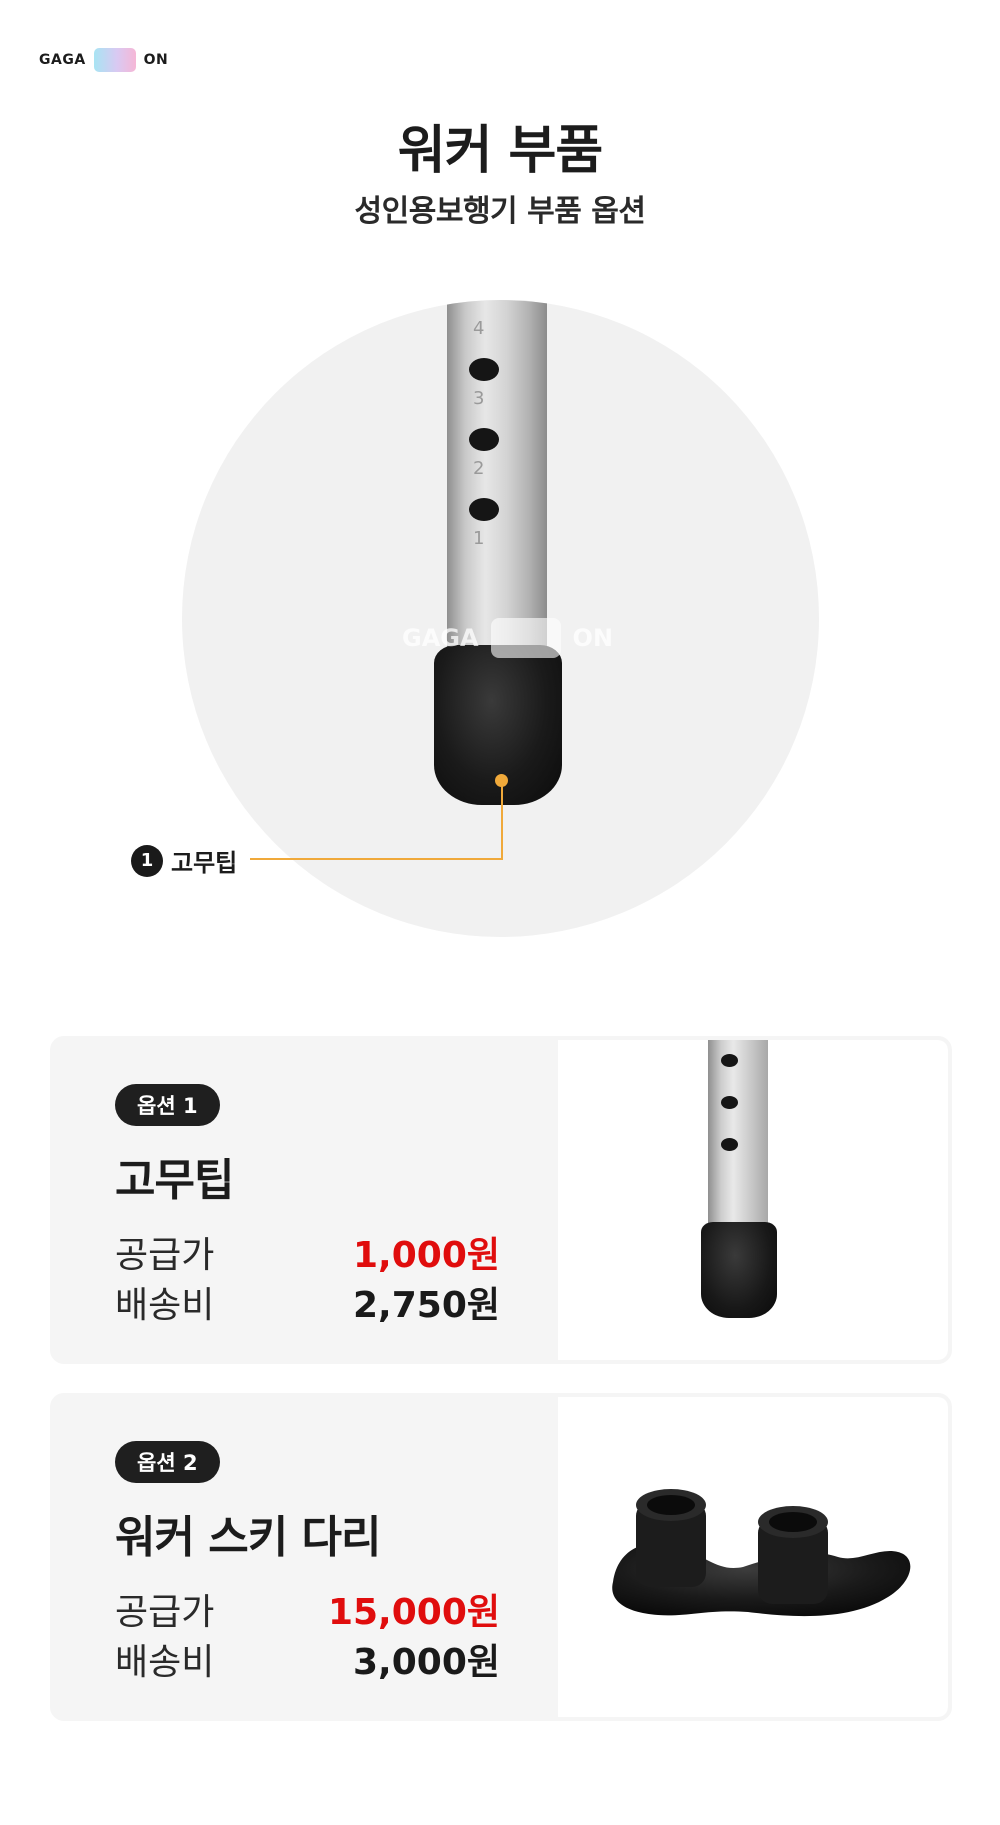  I want to click on page-subtitle: 성인용보행기 부품 옵션, so click(500, 211).